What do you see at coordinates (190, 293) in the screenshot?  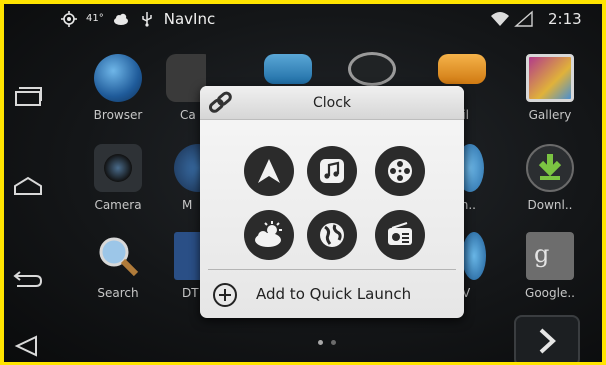 I see `app-label: DT` at bounding box center [190, 293].